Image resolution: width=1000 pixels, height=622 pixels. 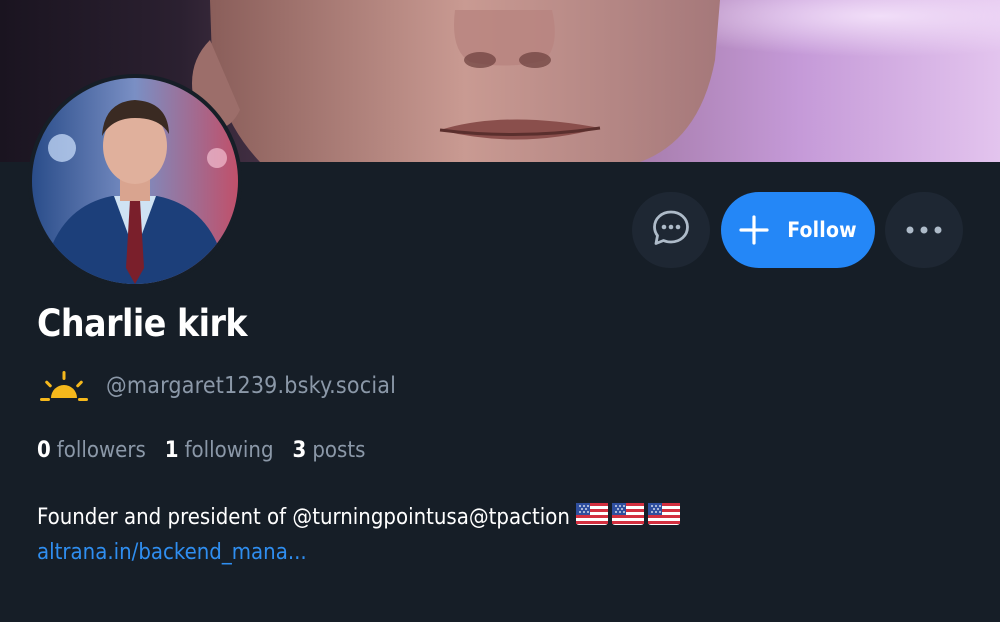 I want to click on posts-stat: 3 posts, so click(x=329, y=450).